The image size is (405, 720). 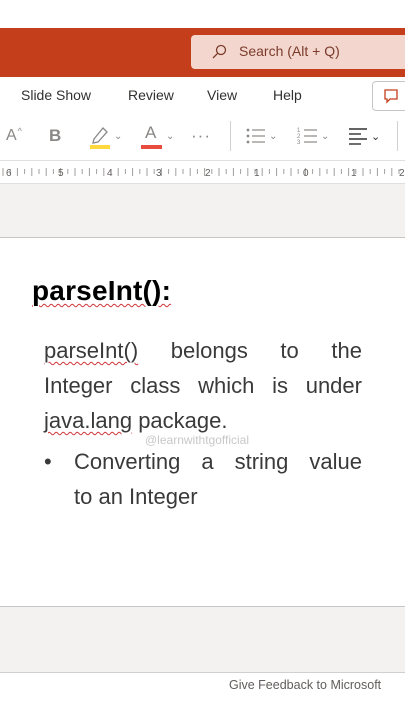 I want to click on notes-area, so click(x=202, y=639).